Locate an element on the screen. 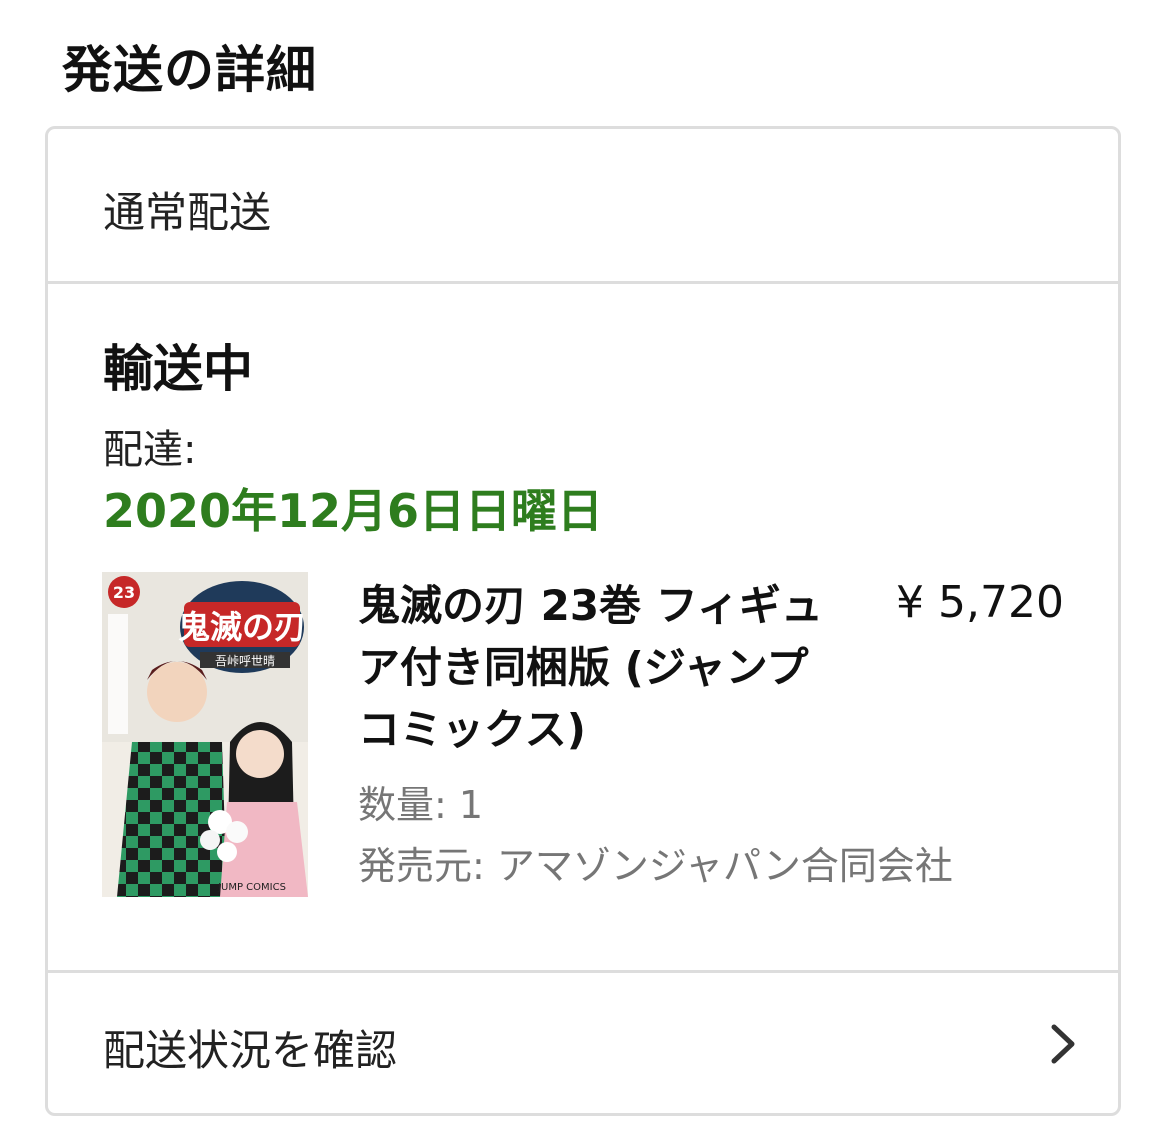 Image resolution: width=1170 pixels, height=1143 pixels. shipping-method-label: 通常配送 is located at coordinates (187, 212).